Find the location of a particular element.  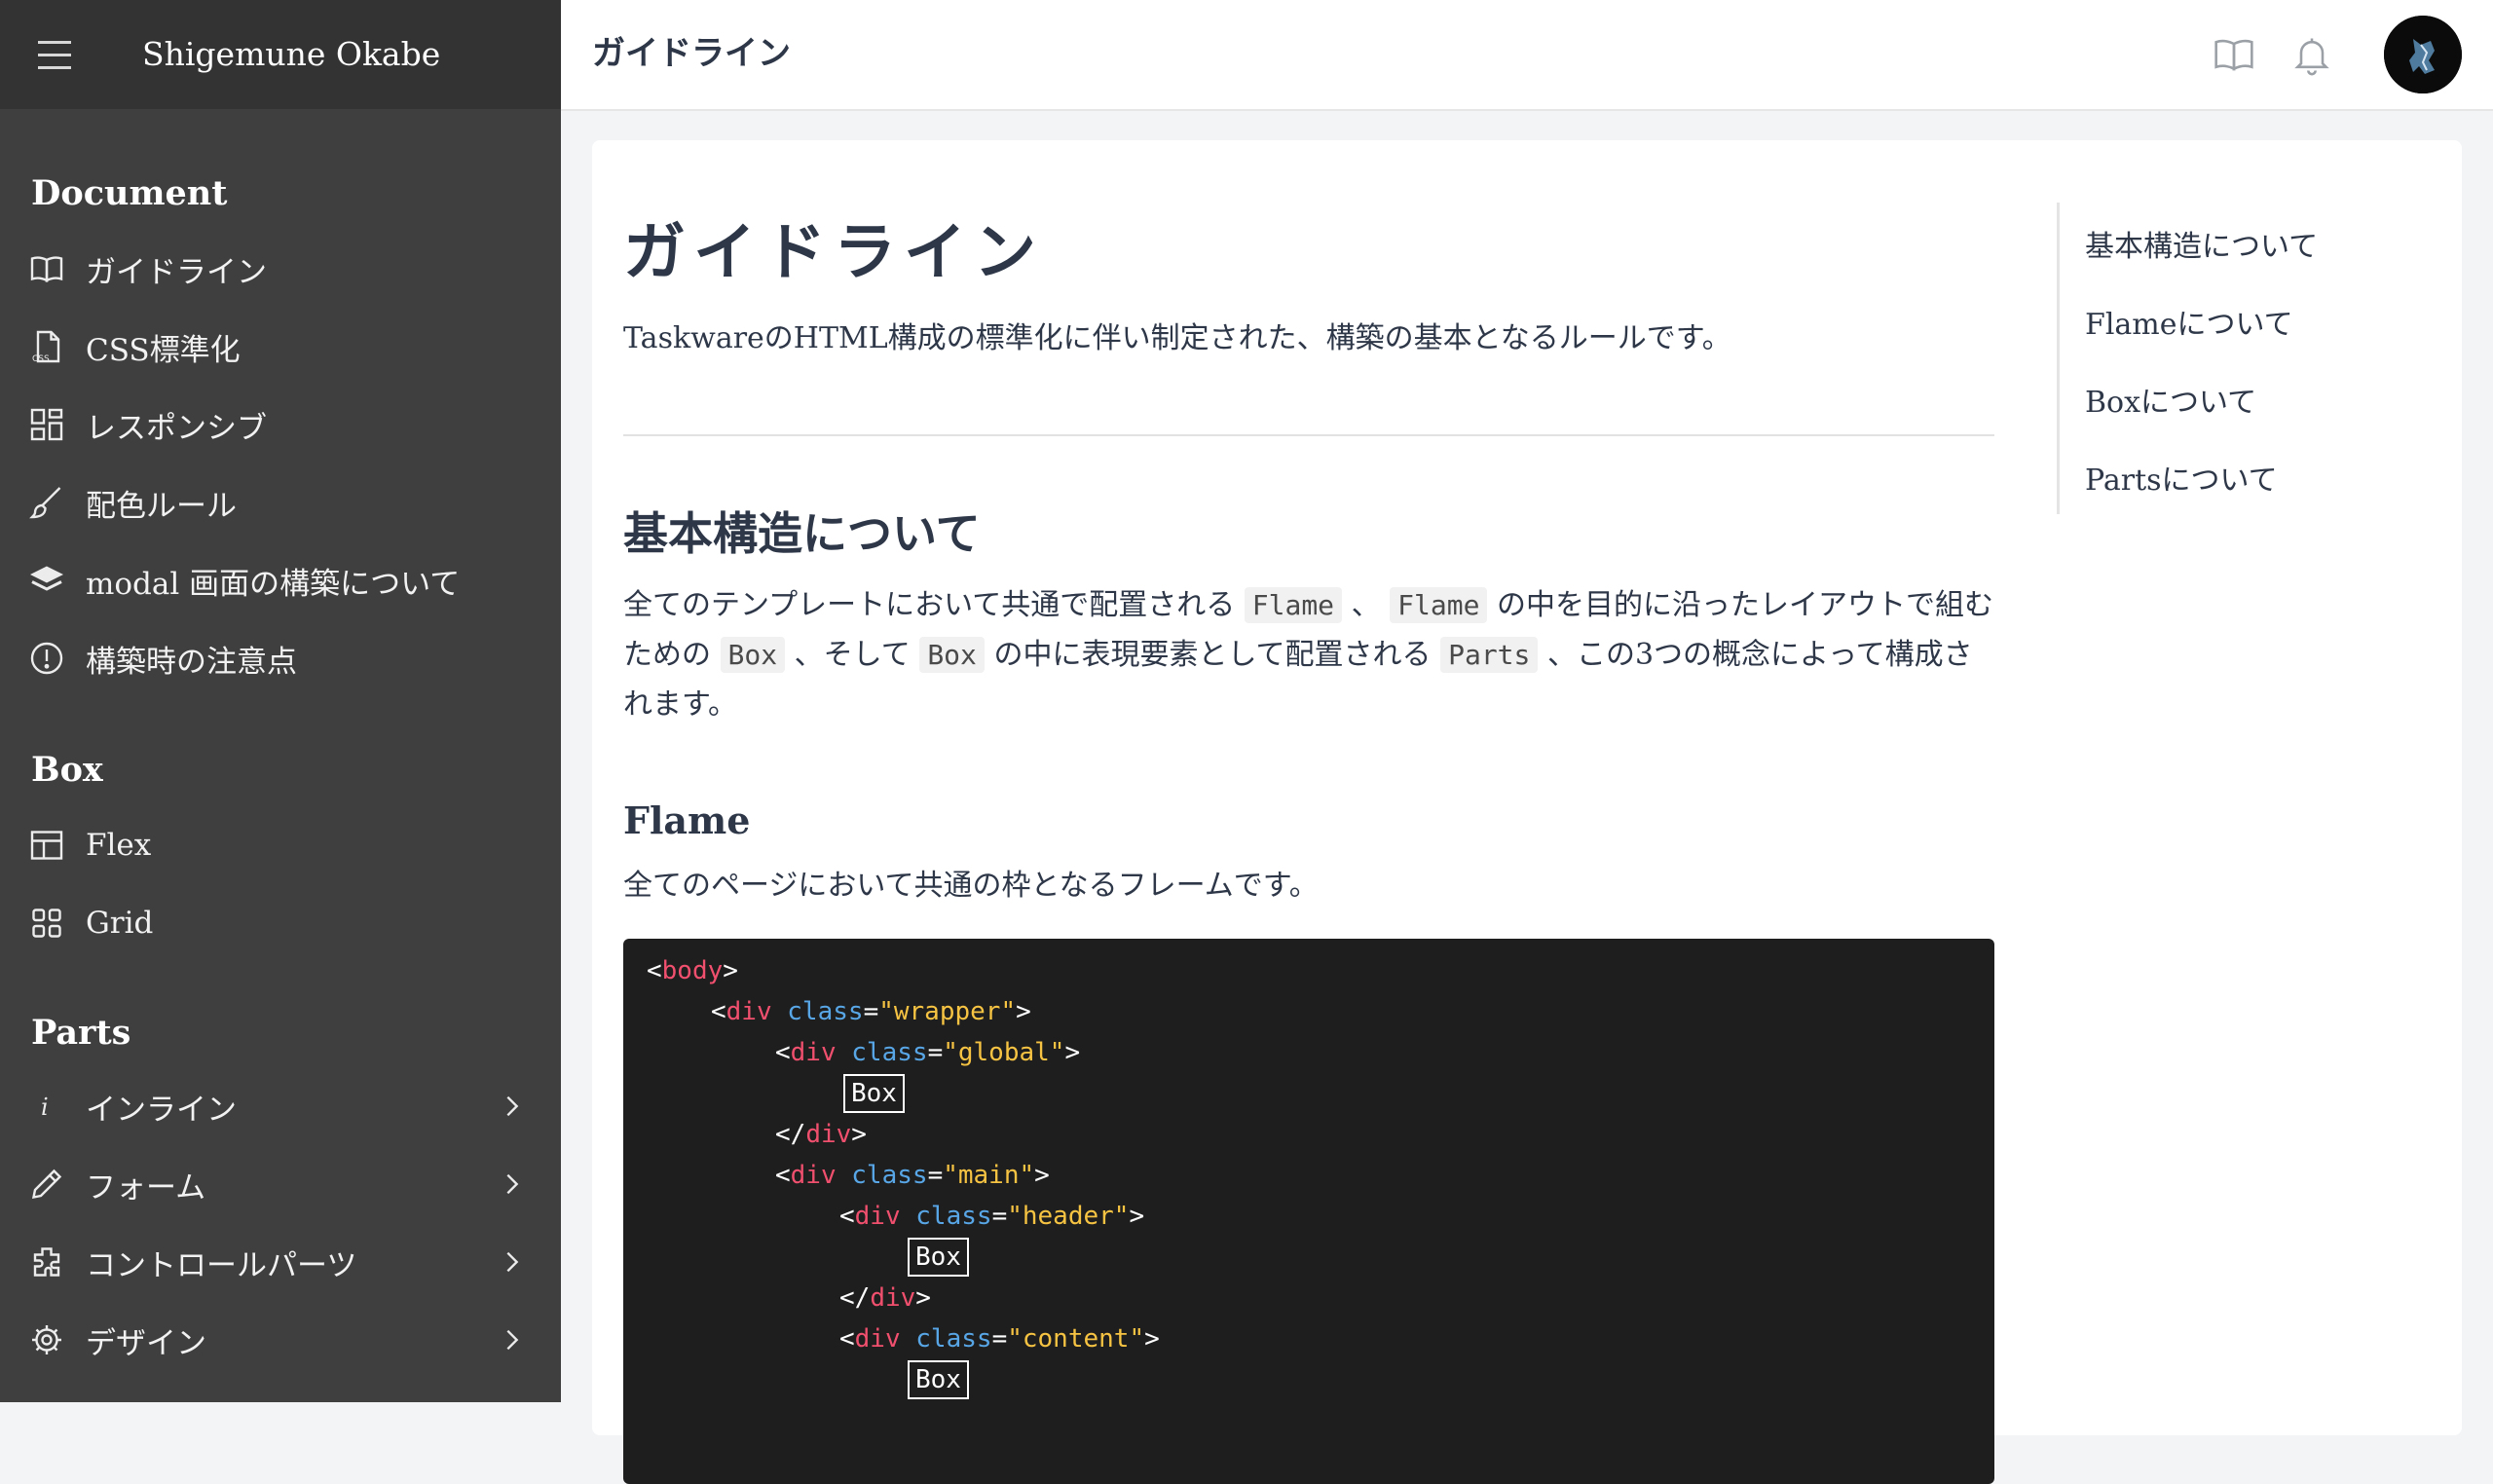

sidebar-item-flex: Flex is located at coordinates (281, 845).